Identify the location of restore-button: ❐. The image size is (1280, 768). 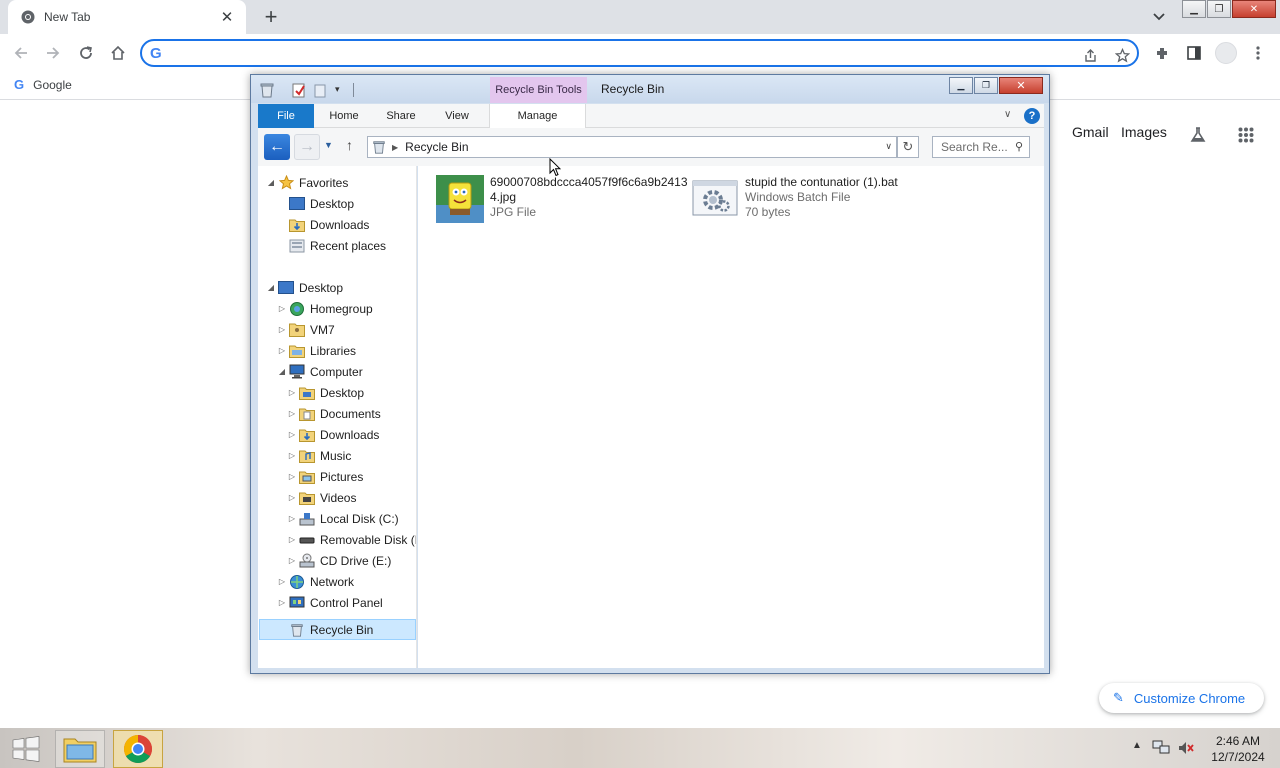
(1219, 9).